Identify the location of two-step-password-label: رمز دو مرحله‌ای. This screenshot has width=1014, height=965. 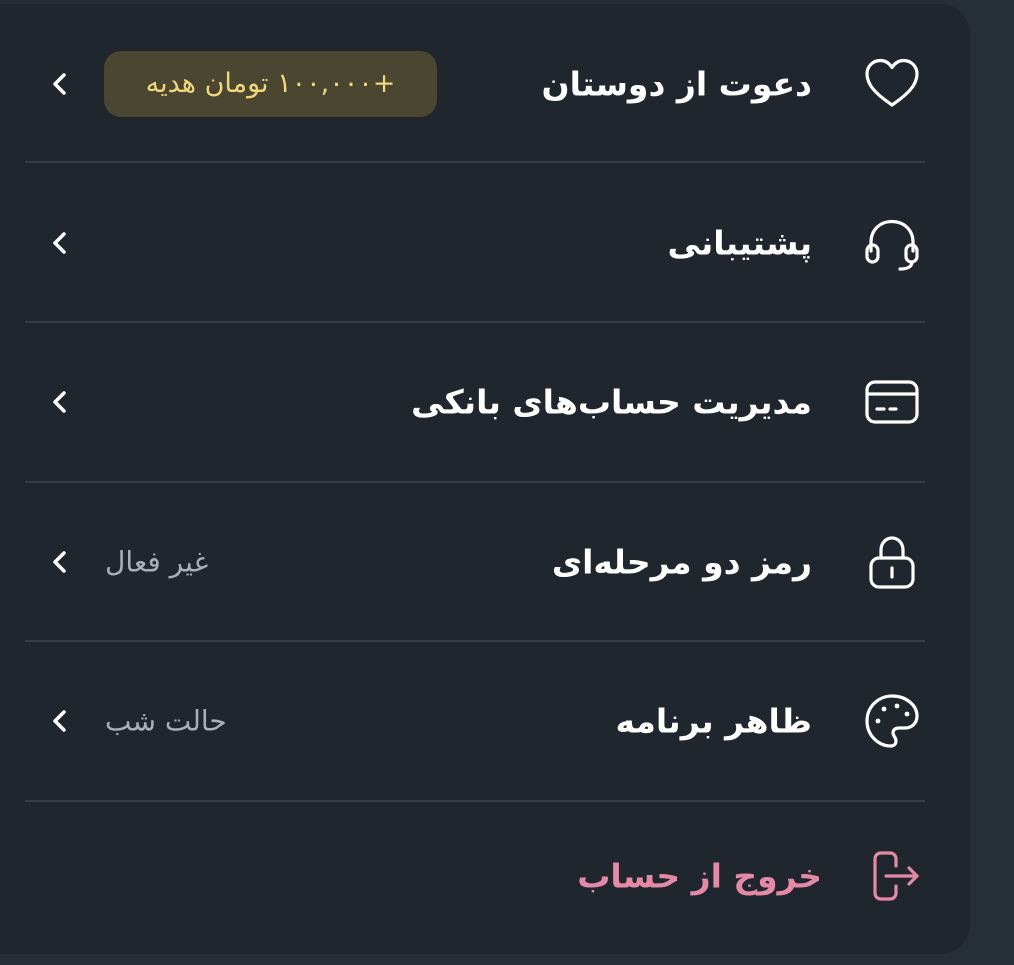
(681, 561).